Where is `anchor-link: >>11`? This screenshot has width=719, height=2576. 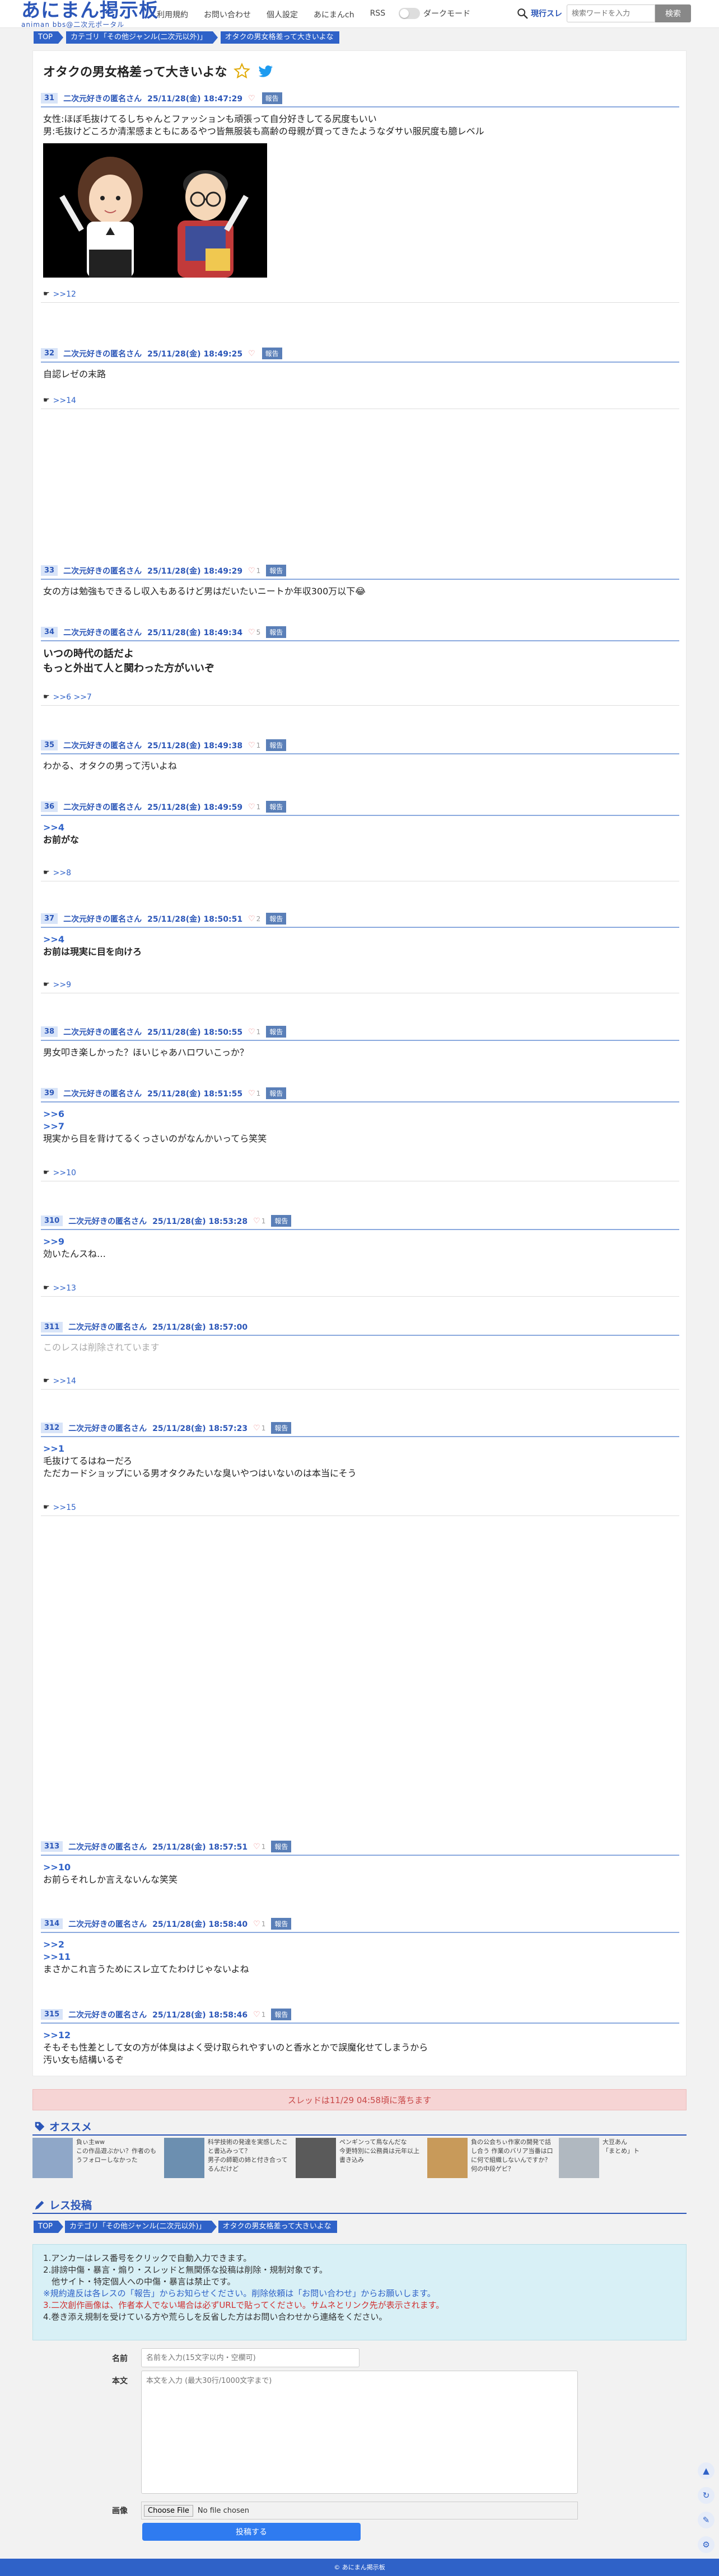
anchor-link: >>11 is located at coordinates (361, 1957).